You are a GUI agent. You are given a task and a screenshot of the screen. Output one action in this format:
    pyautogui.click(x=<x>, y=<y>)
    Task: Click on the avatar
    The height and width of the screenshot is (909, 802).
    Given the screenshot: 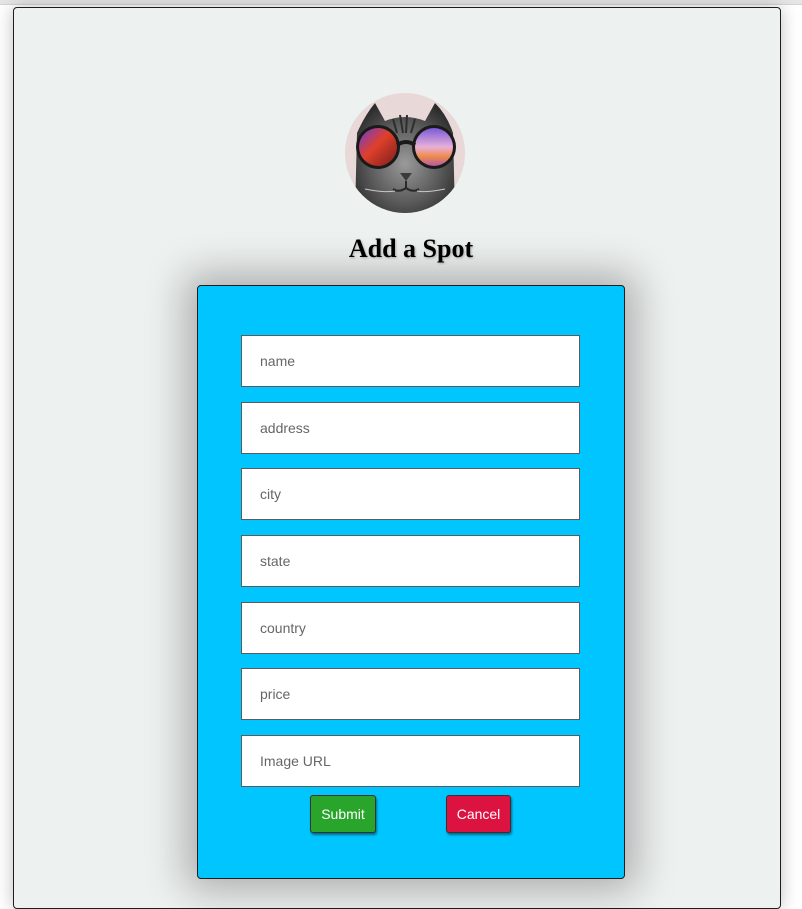 What is the action you would take?
    pyautogui.click(x=405, y=153)
    